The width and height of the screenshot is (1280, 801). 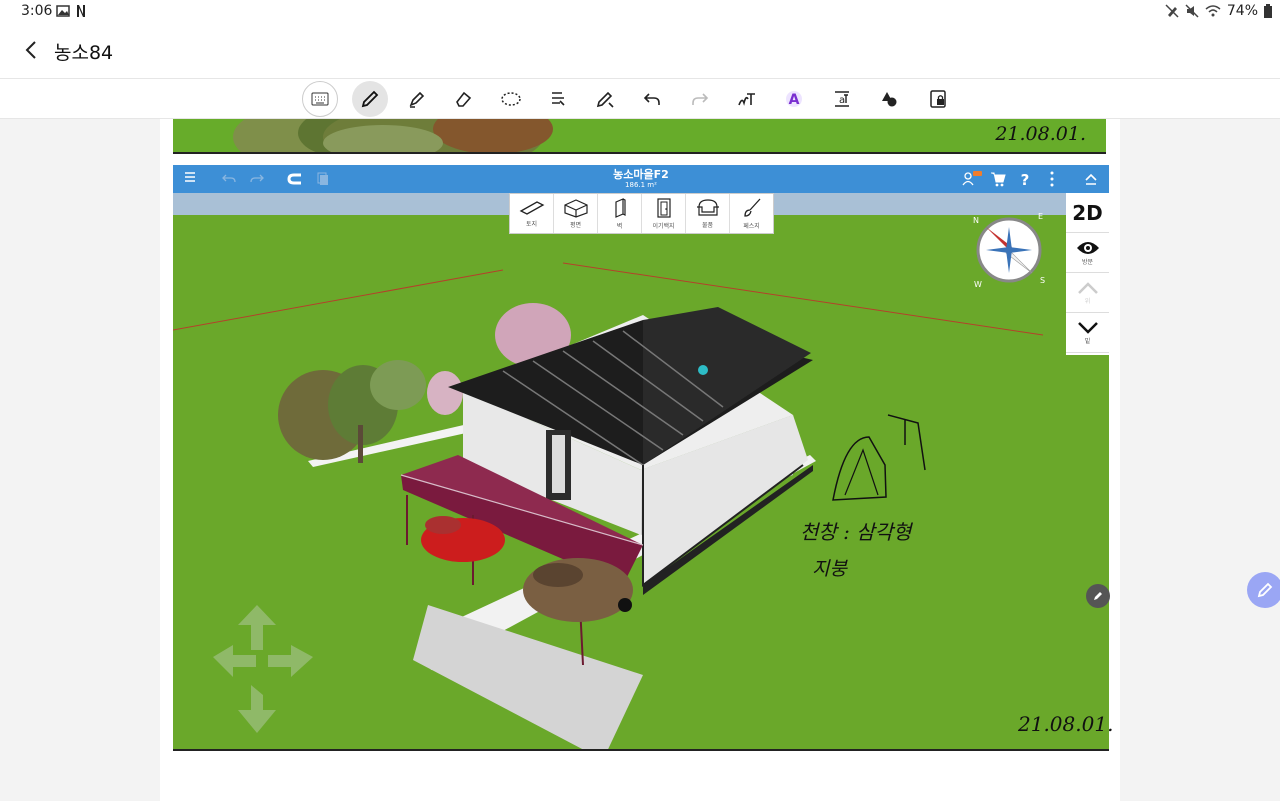 I want to click on tool-label: 평면, so click(x=575, y=225).